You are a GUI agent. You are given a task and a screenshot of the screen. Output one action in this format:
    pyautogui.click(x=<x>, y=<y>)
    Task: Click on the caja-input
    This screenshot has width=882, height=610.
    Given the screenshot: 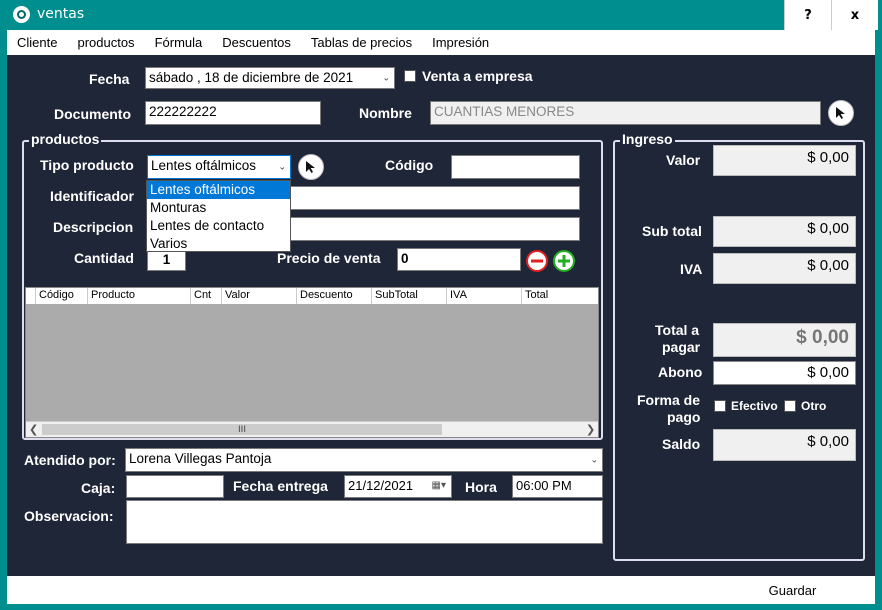 What is the action you would take?
    pyautogui.click(x=175, y=486)
    